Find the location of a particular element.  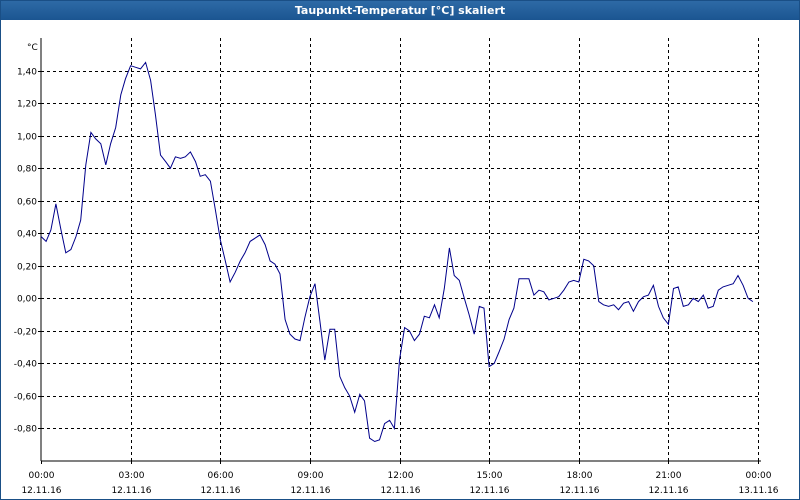

y-tick-label: 0,80 is located at coordinates (27, 170).